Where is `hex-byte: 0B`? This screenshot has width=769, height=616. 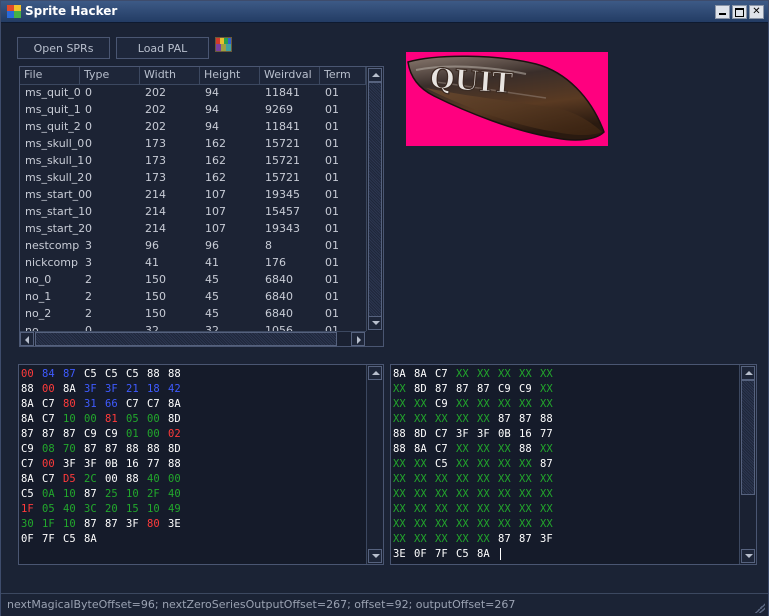
hex-byte: 0B is located at coordinates (504, 434).